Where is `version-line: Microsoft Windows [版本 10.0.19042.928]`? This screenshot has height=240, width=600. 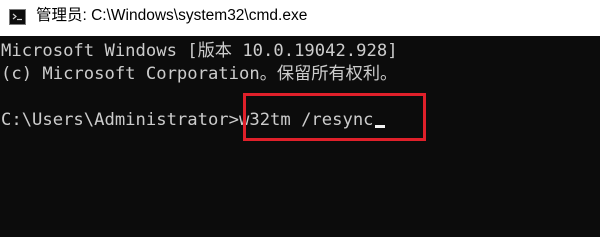 version-line: Microsoft Windows [版本 10.0.19042.928] is located at coordinates (199, 51).